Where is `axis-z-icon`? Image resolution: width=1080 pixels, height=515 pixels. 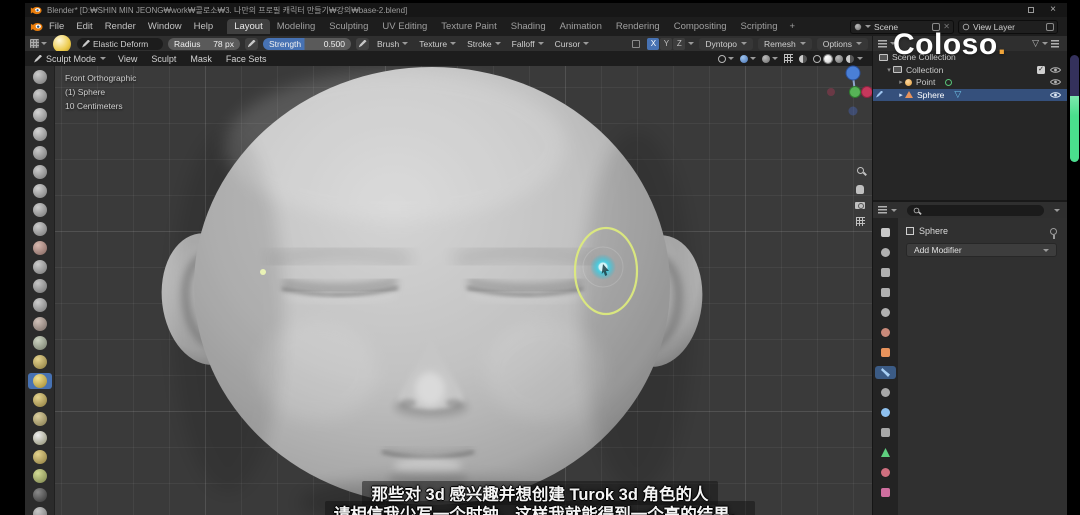
axis-z-icon is located at coordinates (853, 73).